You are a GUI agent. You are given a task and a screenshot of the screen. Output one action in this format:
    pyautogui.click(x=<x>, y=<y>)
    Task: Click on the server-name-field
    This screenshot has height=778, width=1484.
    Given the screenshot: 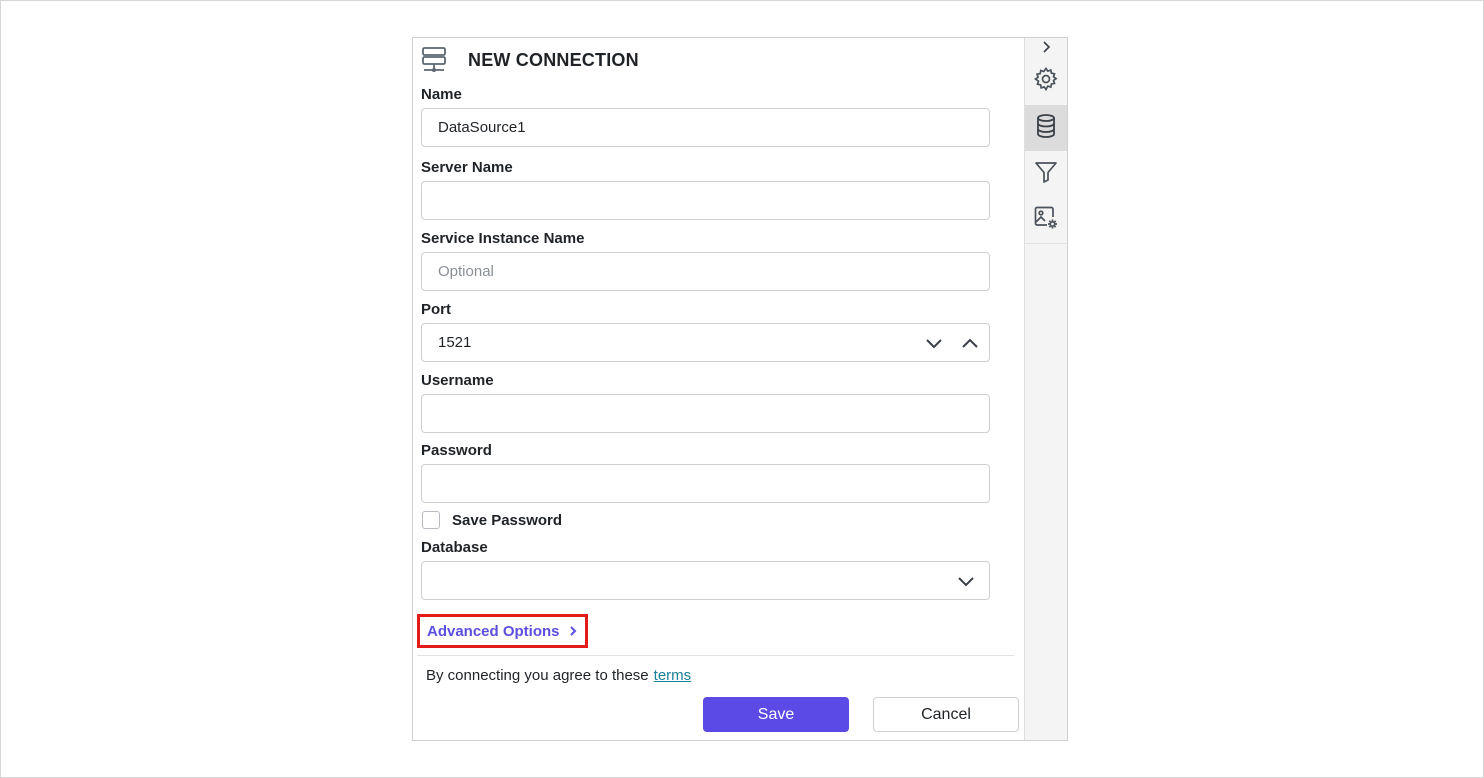 What is the action you would take?
    pyautogui.click(x=705, y=200)
    